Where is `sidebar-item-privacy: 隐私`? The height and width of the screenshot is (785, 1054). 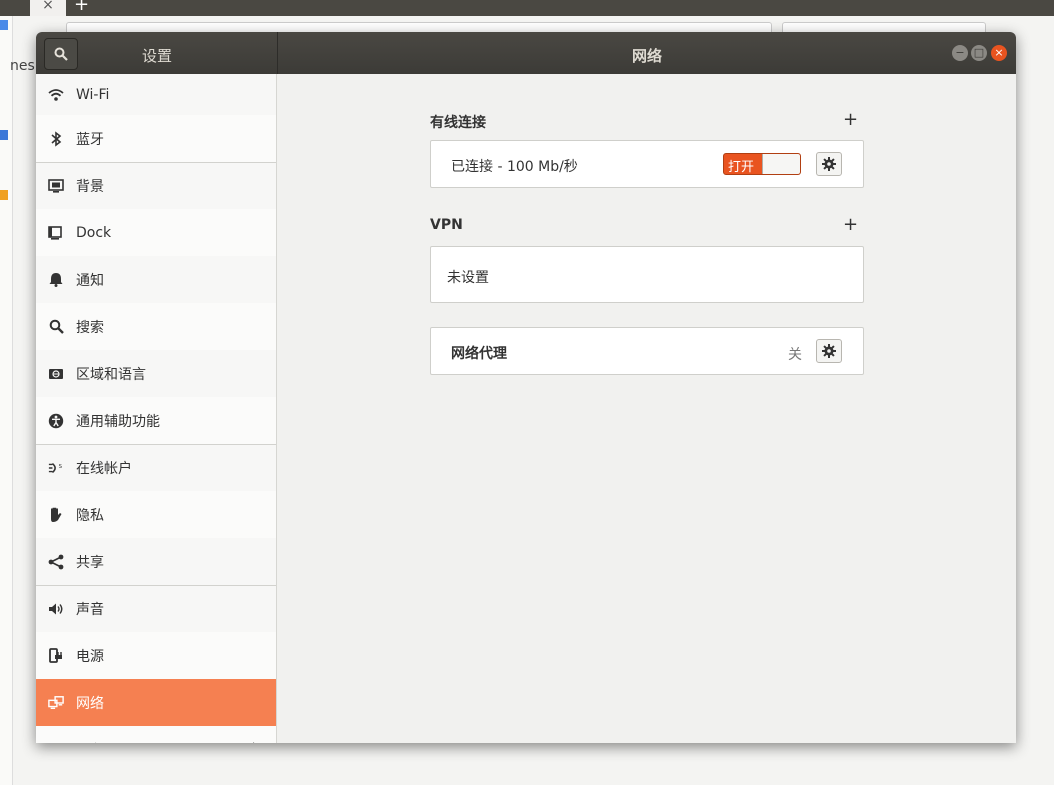 sidebar-item-privacy: 隐私 is located at coordinates (156, 514).